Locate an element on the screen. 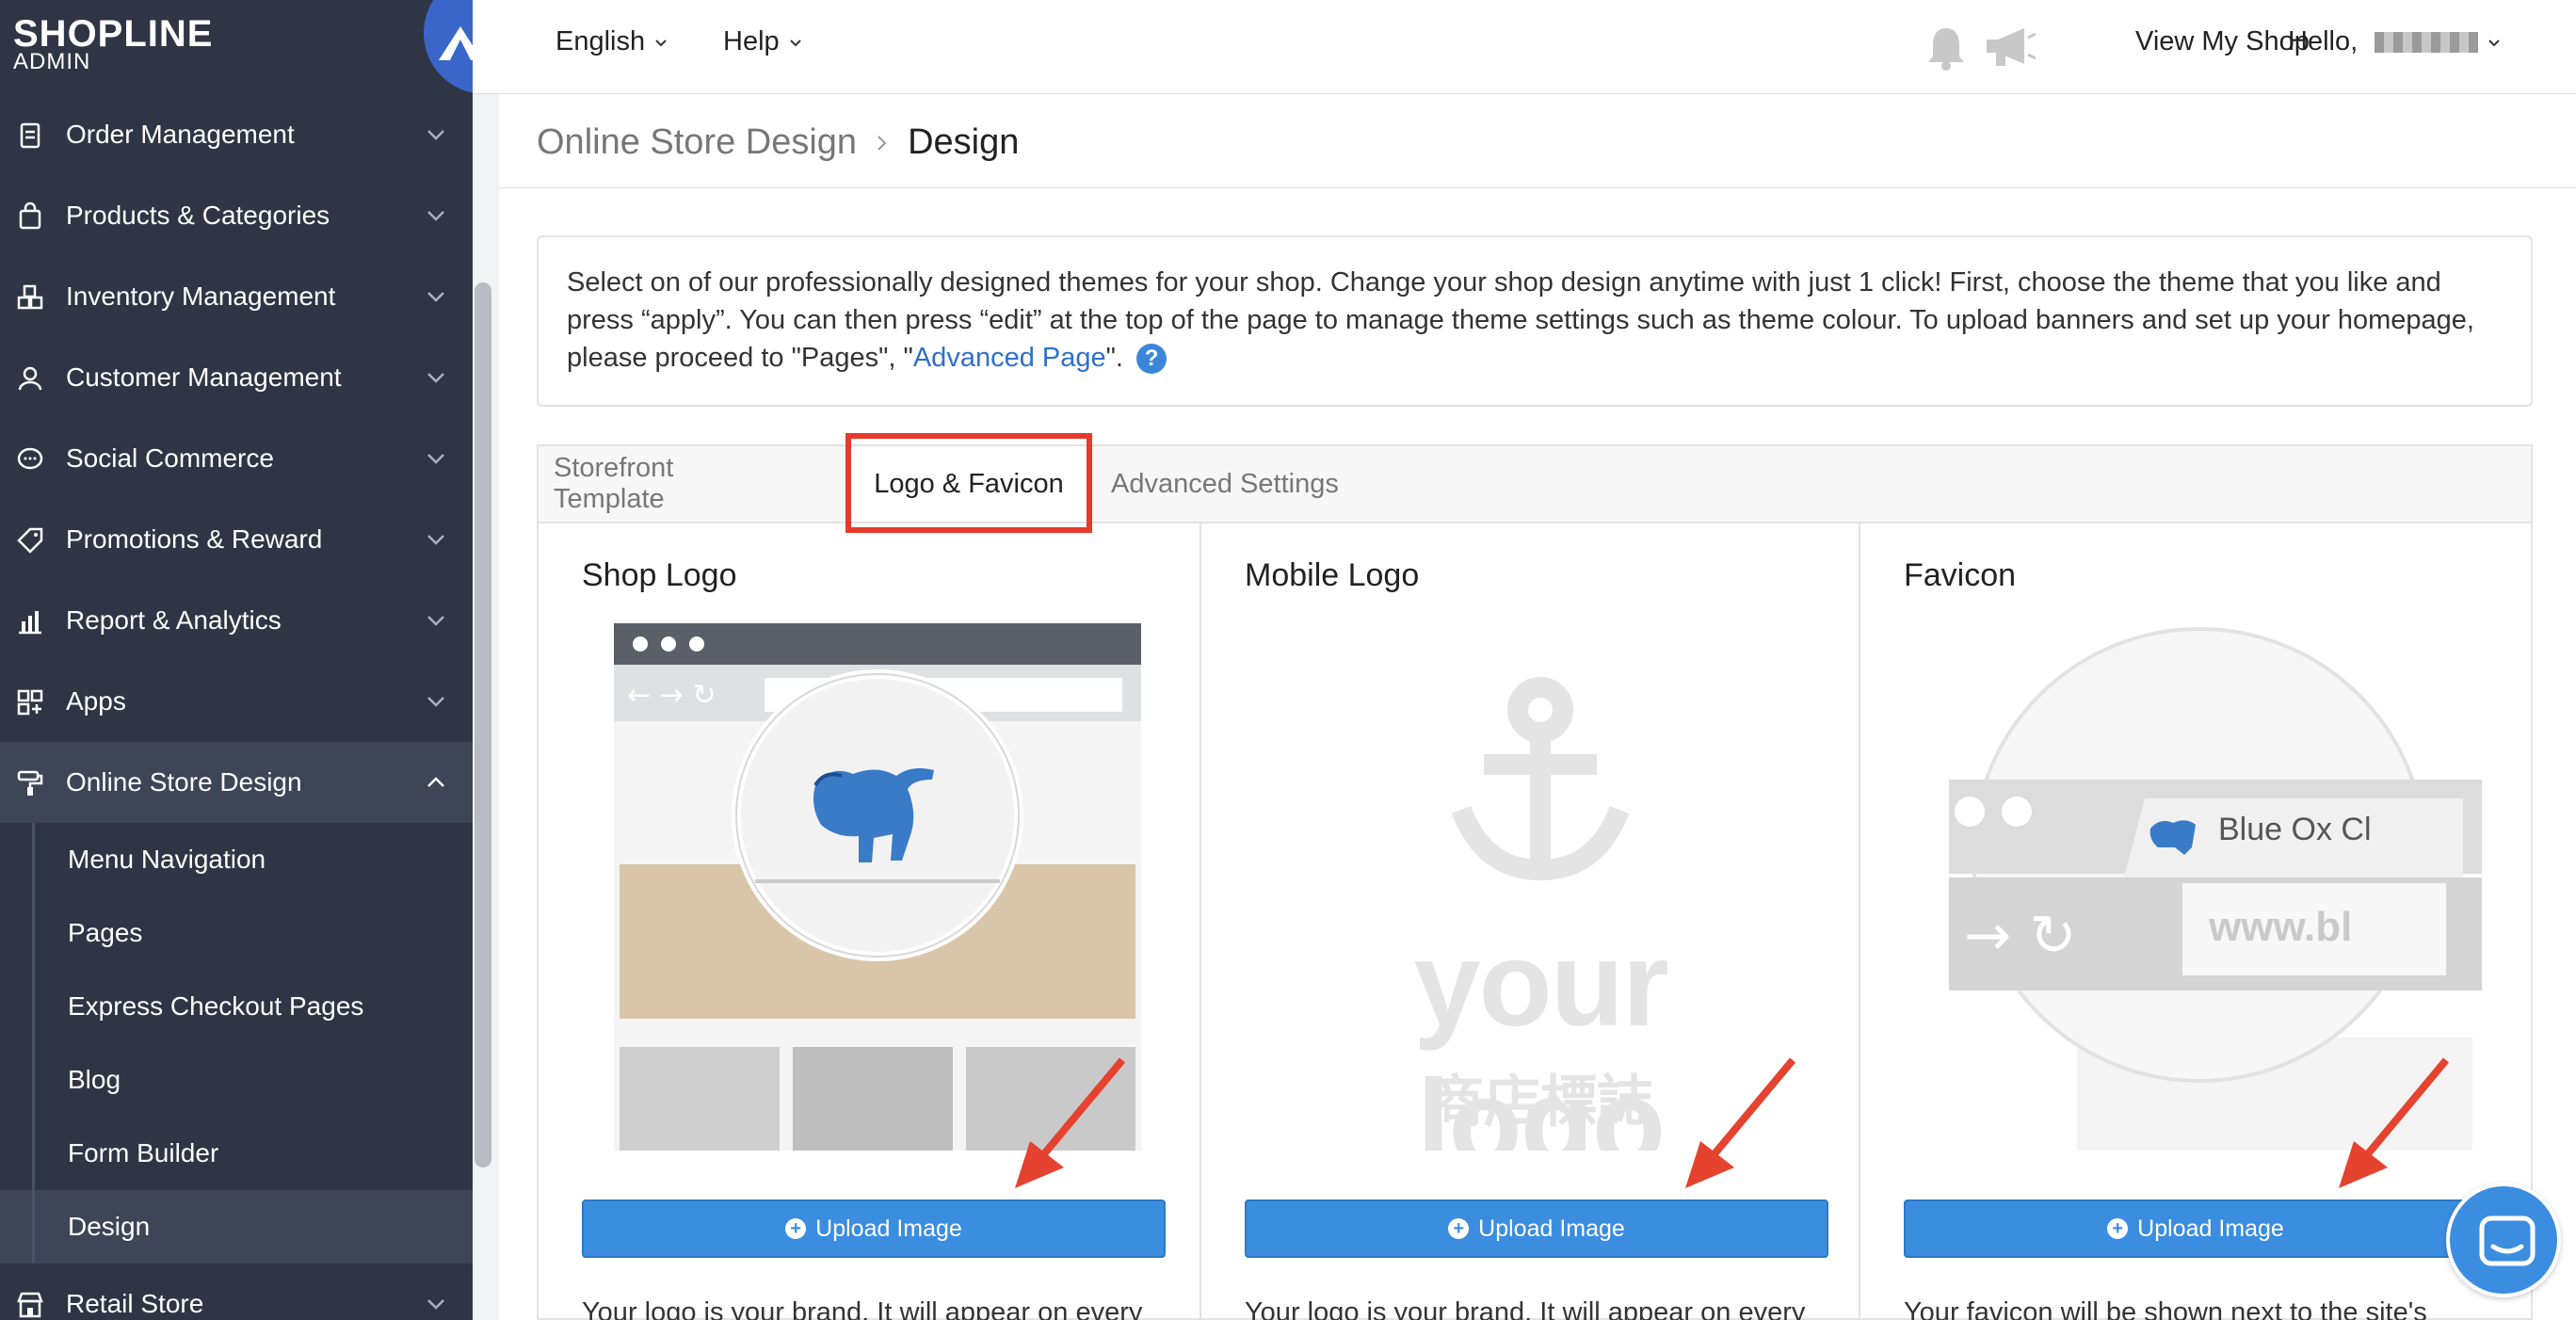 This screenshot has height=1320, width=2576. question-icon: ? is located at coordinates (1151, 359).